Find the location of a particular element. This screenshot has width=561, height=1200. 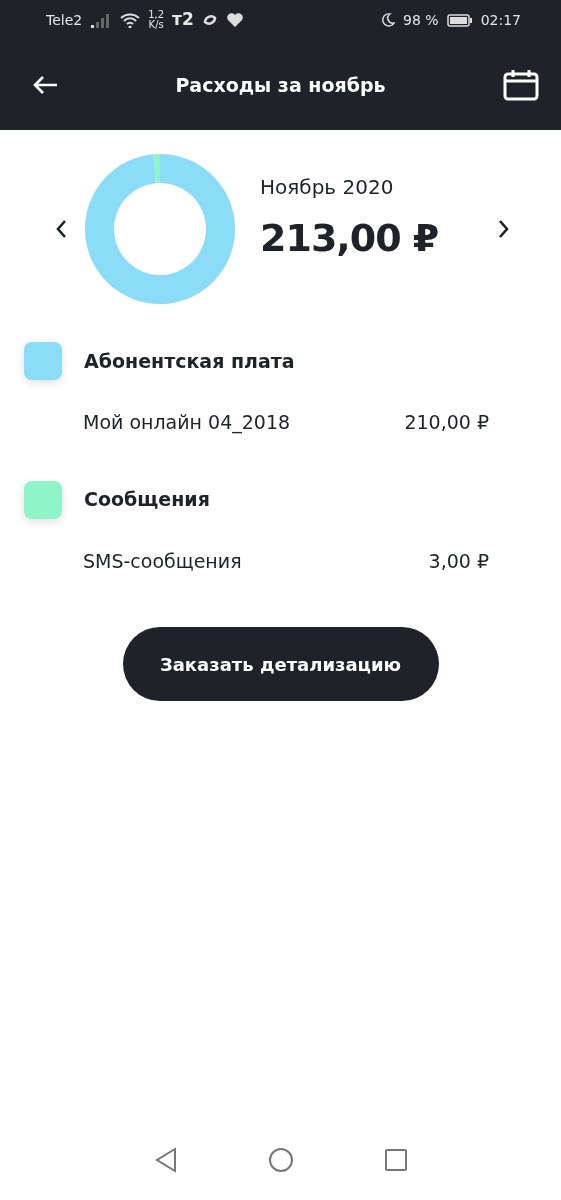

chevron-left-icon is located at coordinates (61, 229).